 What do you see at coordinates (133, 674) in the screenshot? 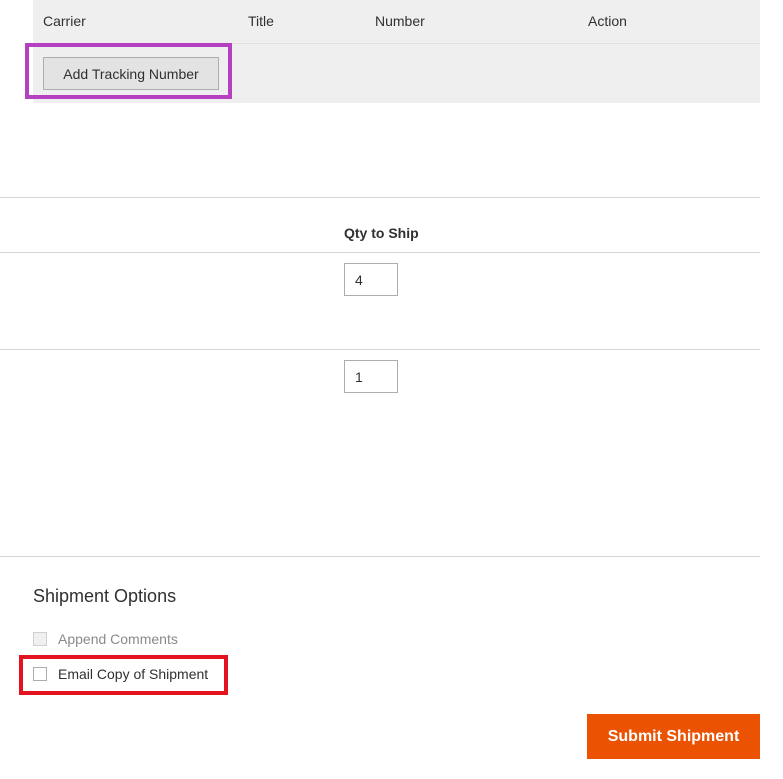
I see `email-copy-label: Email Copy of Shipment` at bounding box center [133, 674].